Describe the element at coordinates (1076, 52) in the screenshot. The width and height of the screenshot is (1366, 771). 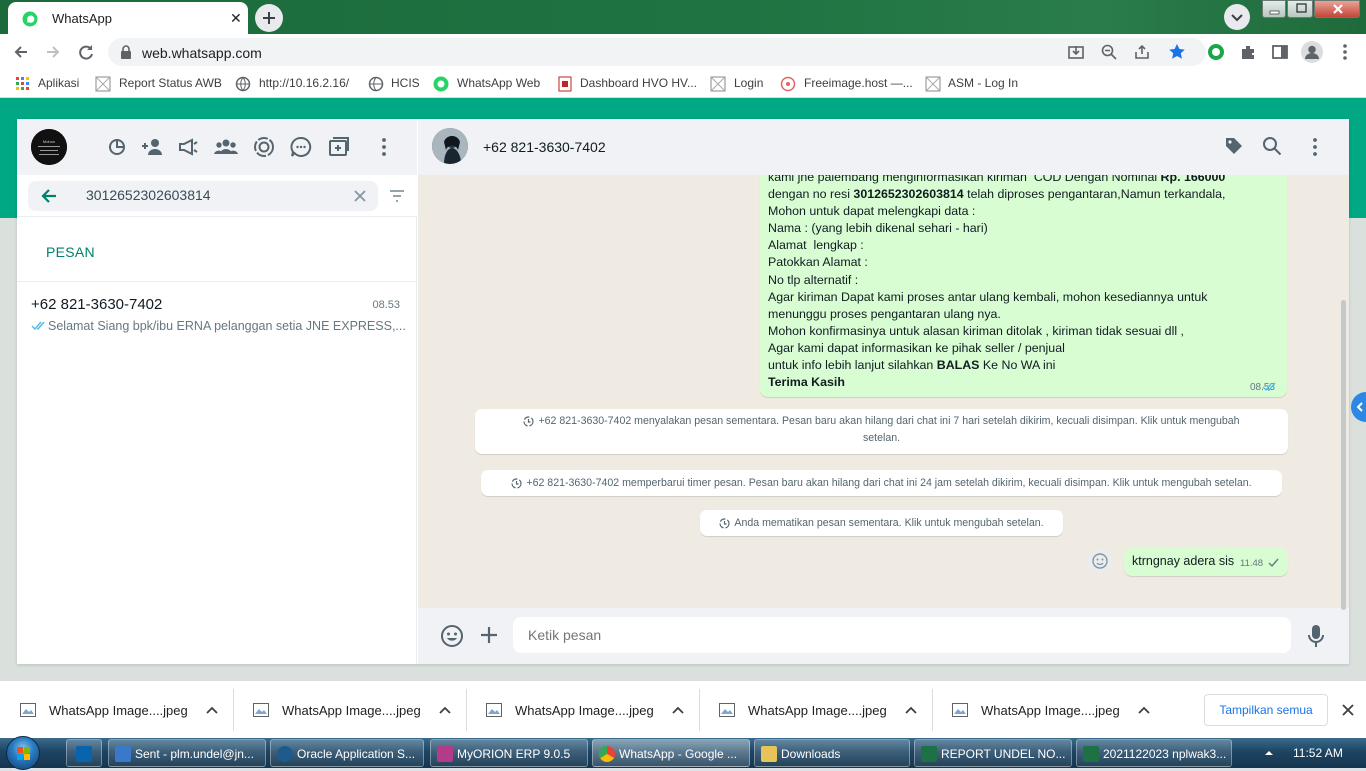
I see `install-icon` at that location.